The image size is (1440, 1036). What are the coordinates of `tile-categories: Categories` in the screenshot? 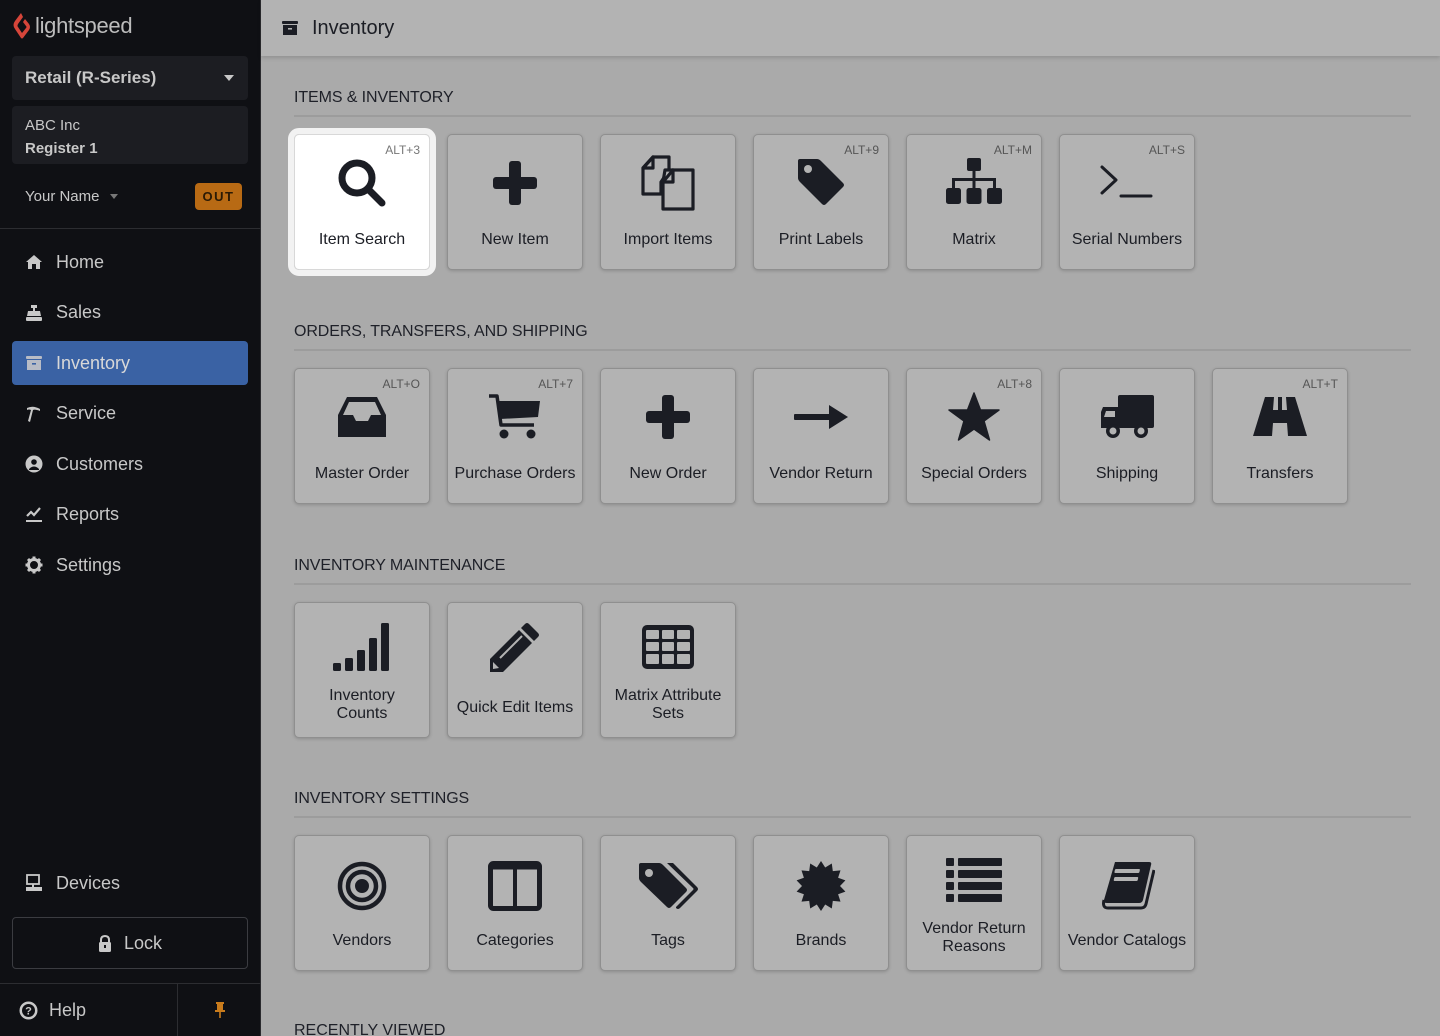 It's located at (515, 903).